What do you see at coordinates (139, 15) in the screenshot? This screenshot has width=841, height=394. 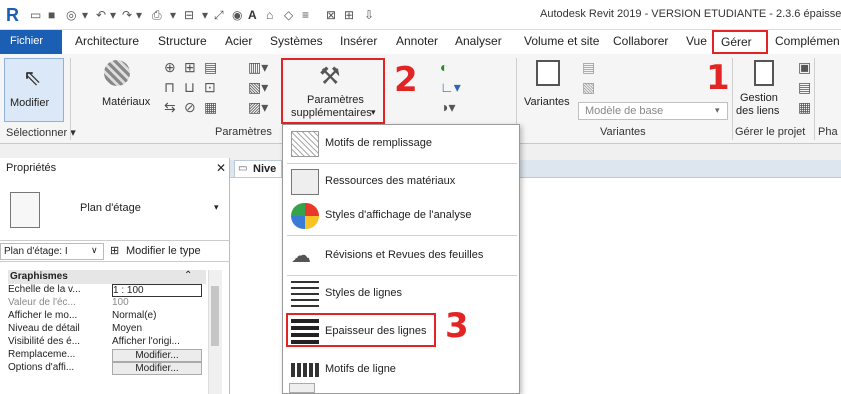 I see `redo-dropdown-icon: ▾` at bounding box center [139, 15].